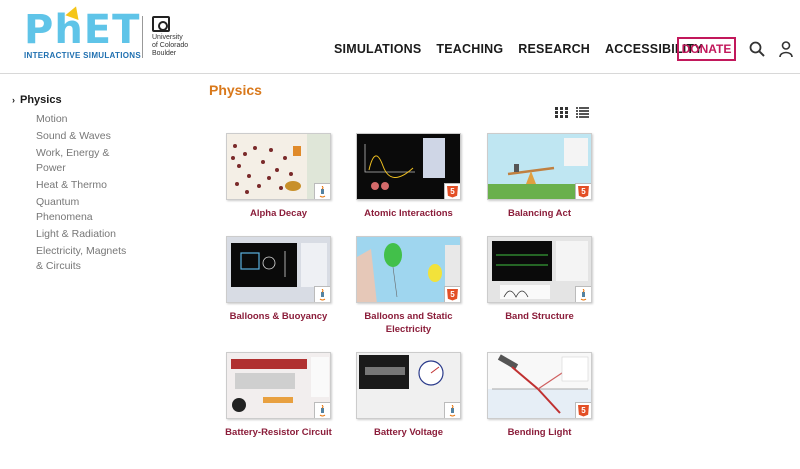 The width and height of the screenshot is (800, 469). Describe the element at coordinates (539, 316) in the screenshot. I see `sim-title: Band Structure` at that location.